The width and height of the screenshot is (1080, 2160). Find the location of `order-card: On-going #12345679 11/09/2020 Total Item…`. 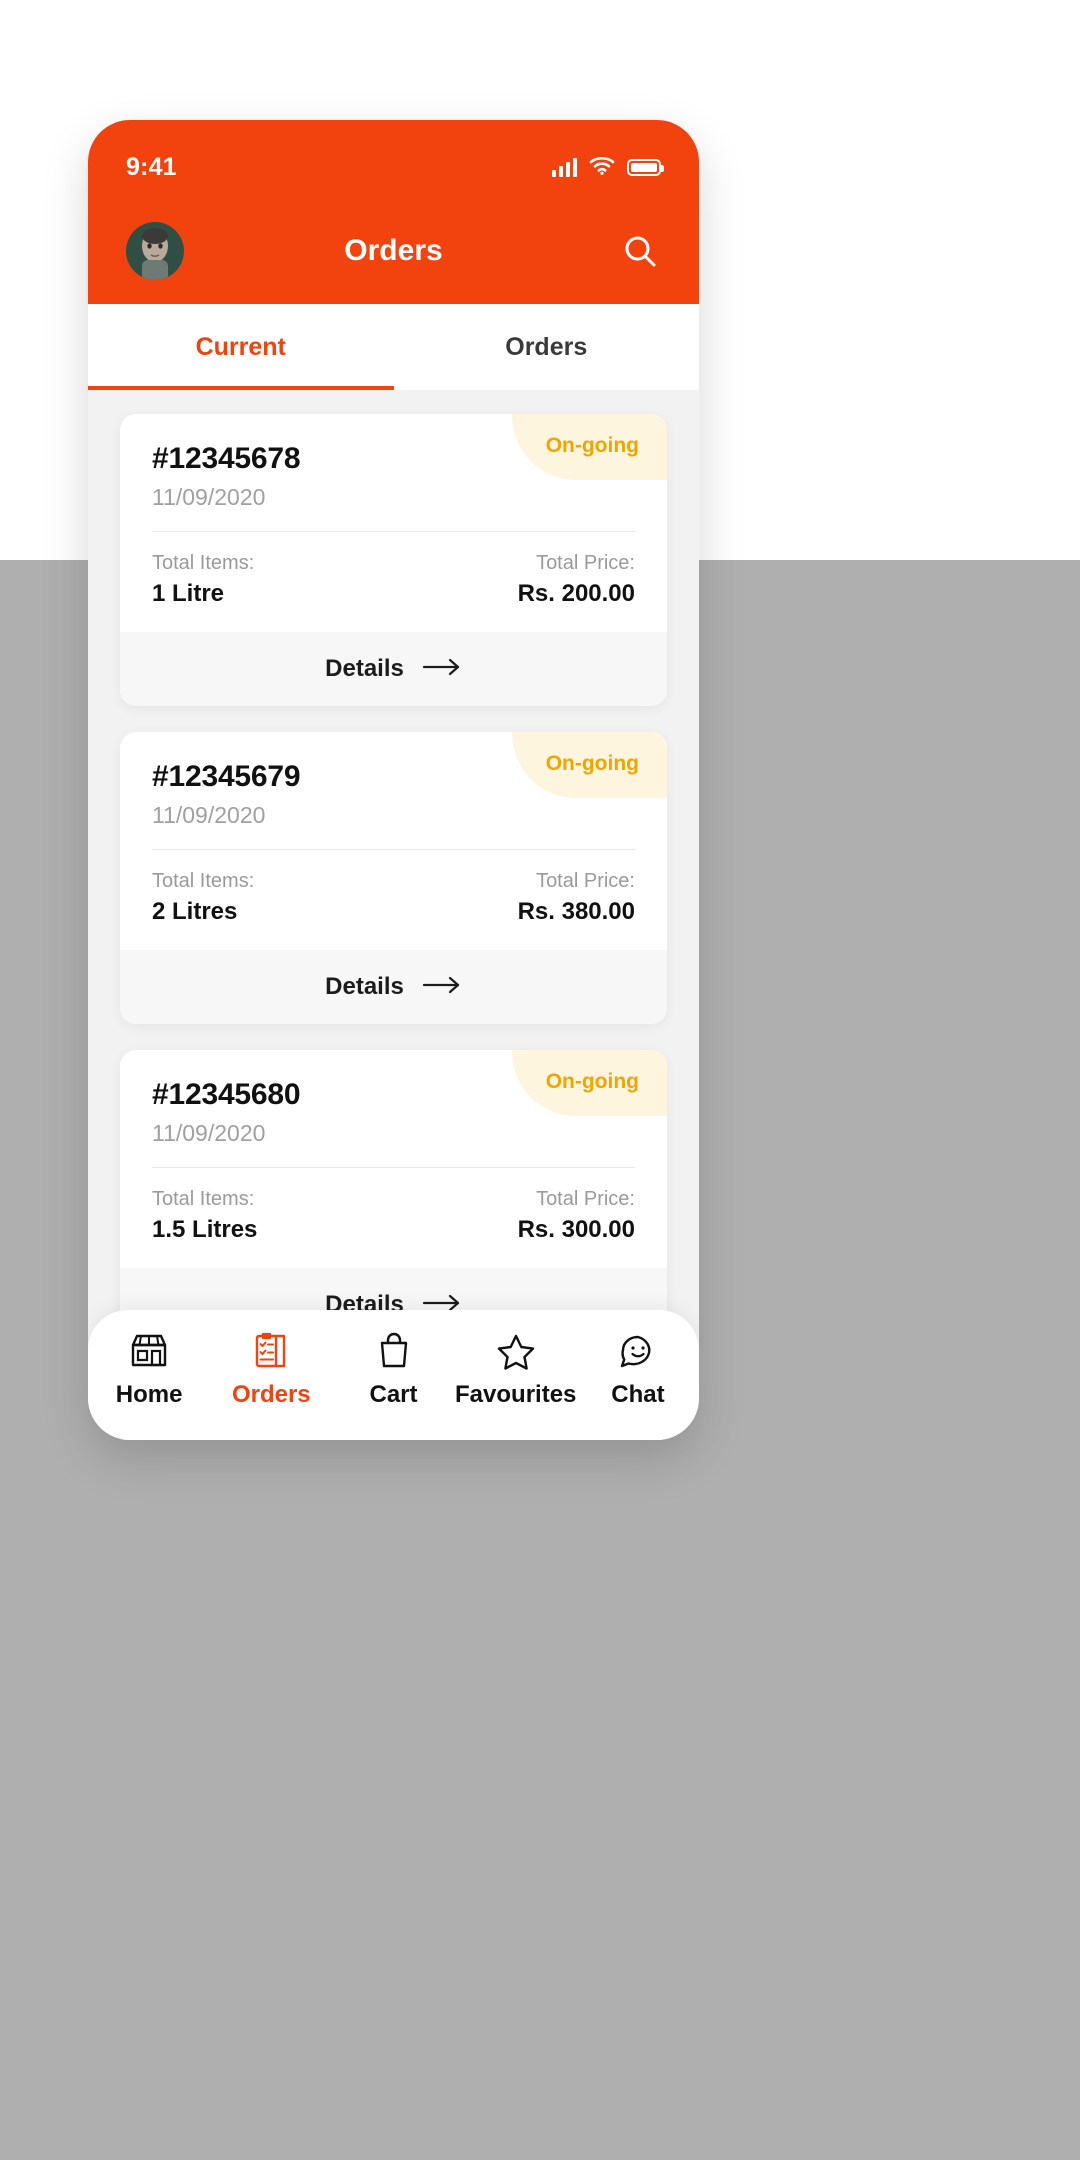

order-card: On-going #12345679 11/09/2020 Total Item… is located at coordinates (393, 878).